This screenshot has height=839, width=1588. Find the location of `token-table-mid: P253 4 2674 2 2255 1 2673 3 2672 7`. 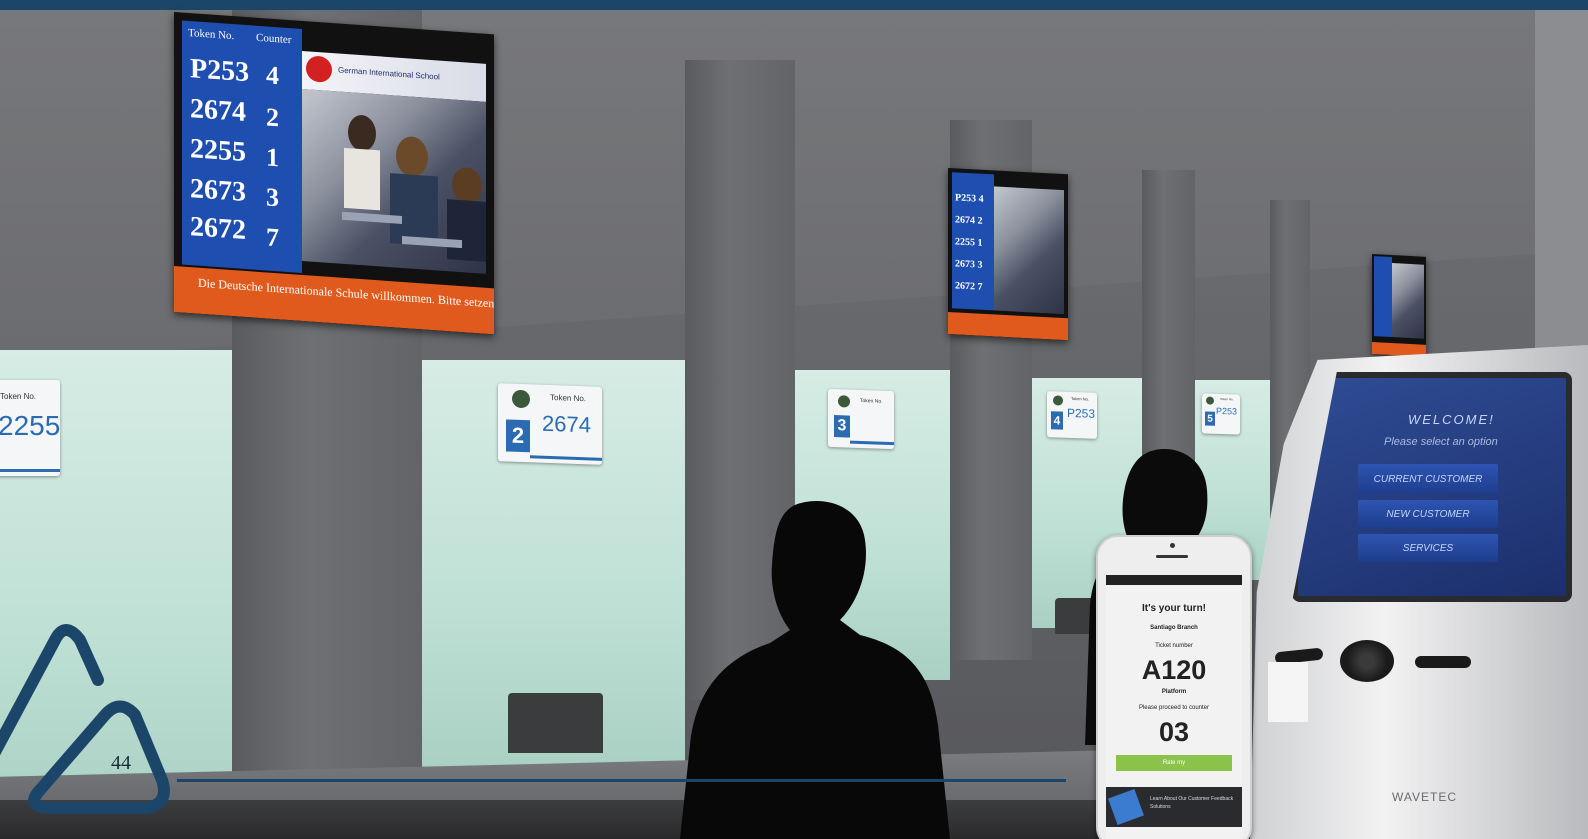

token-table-mid: P253 4 2674 2 2255 1 2673 3 2672 7 is located at coordinates (973, 241).